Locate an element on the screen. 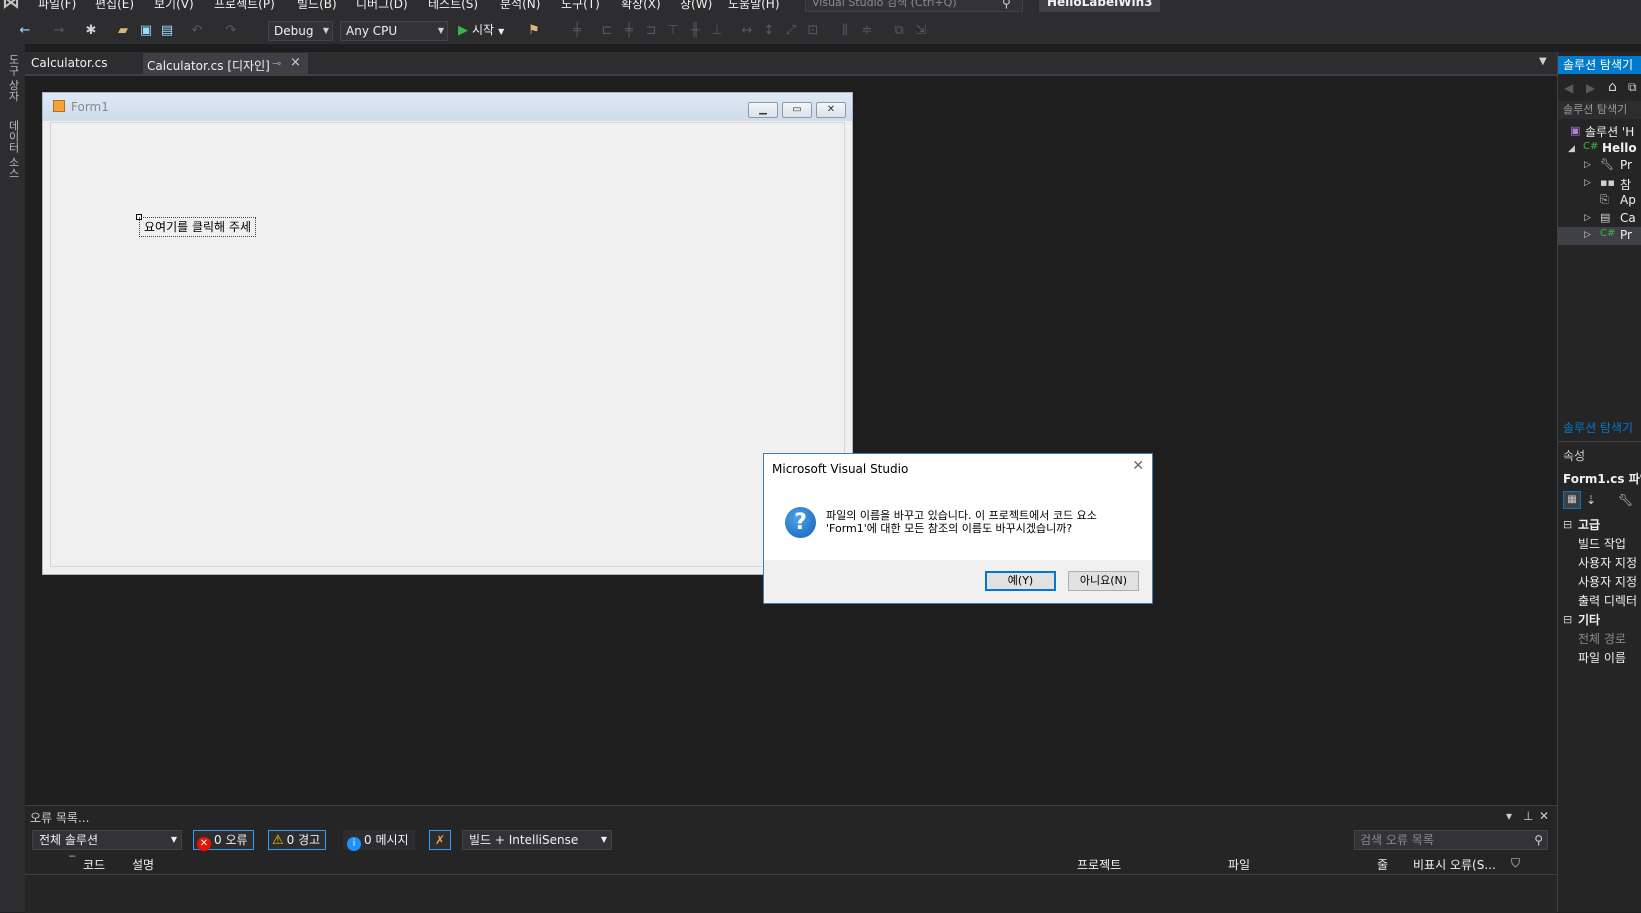 This screenshot has width=1641, height=913. size-to-grid-icon: ⤢ is located at coordinates (791, 31).